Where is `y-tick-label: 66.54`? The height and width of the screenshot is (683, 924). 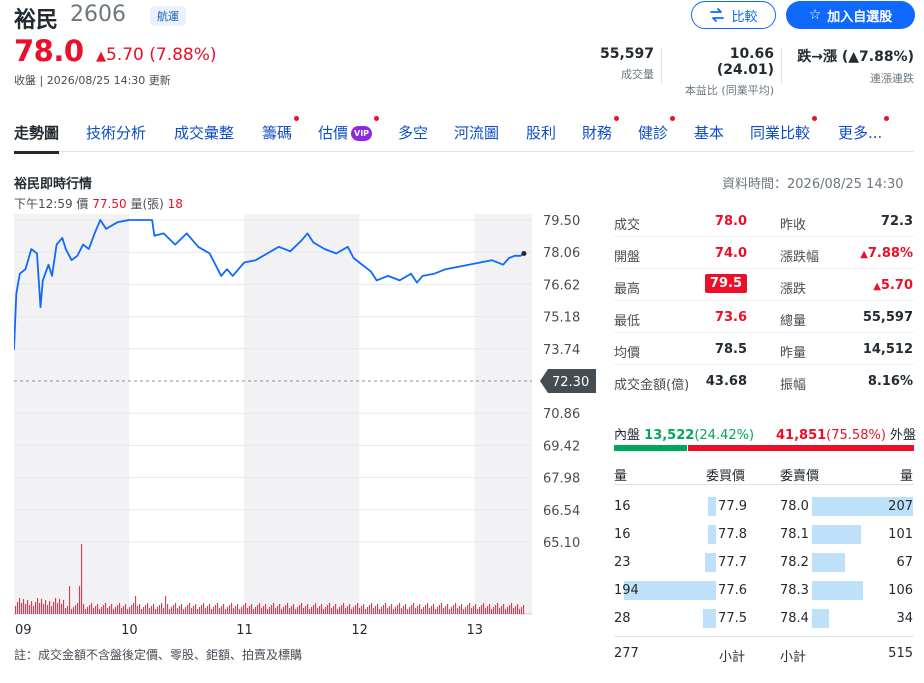 y-tick-label: 66.54 is located at coordinates (561, 511).